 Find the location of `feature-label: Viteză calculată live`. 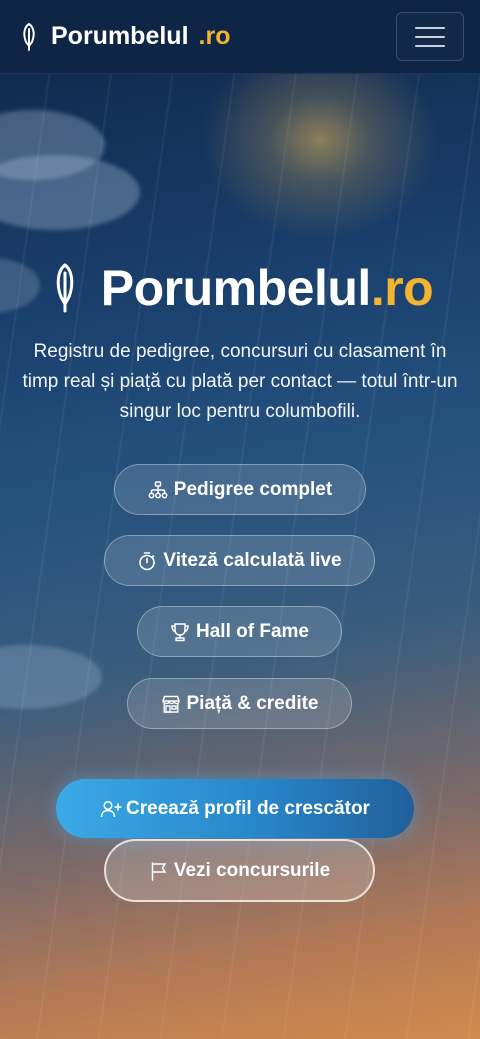

feature-label: Viteză calculată live is located at coordinates (252, 560).